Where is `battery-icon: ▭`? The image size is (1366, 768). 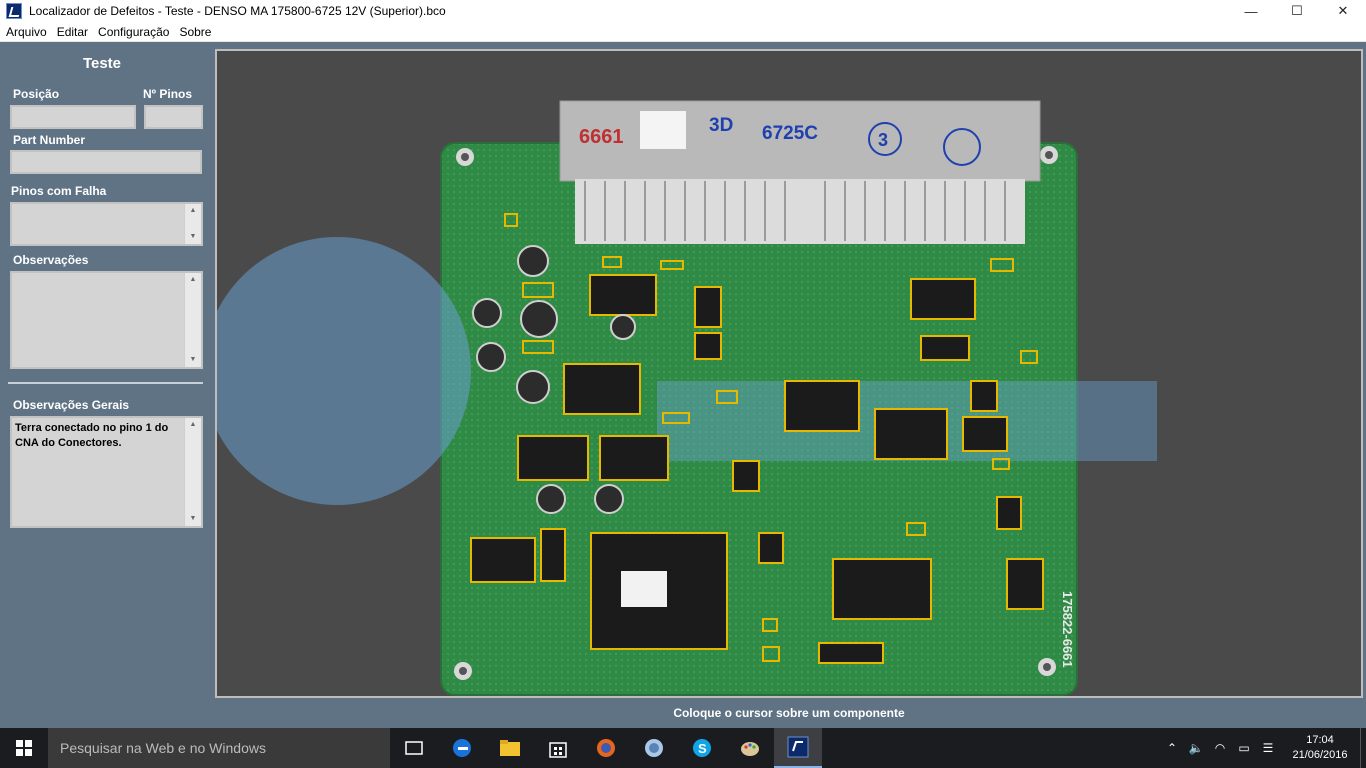
battery-icon: ▭ is located at coordinates (1244, 748).